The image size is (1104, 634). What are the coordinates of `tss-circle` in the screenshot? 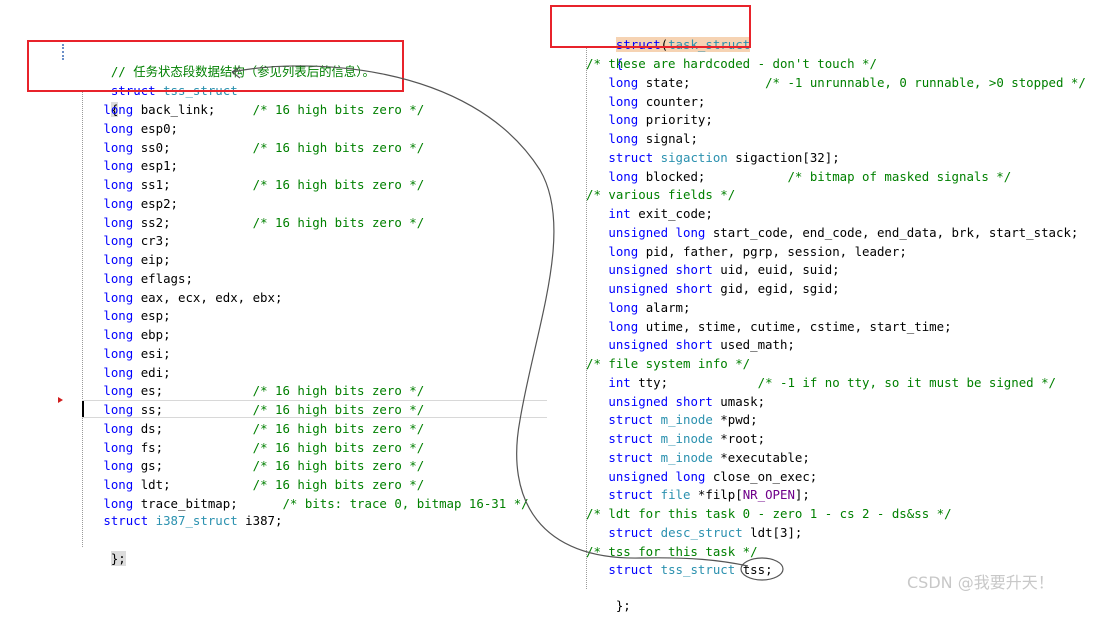 It's located at (762, 569).